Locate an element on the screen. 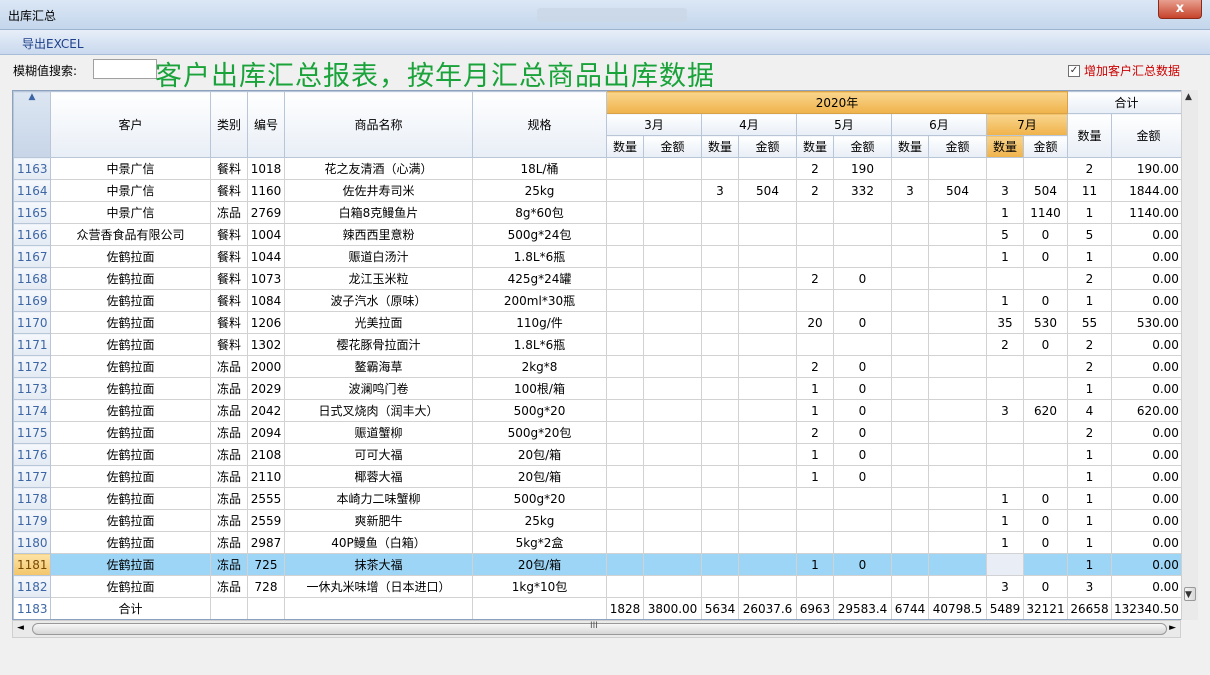 This screenshot has height=675, width=1210. cell-spec: 100根/箱 is located at coordinates (539, 388).